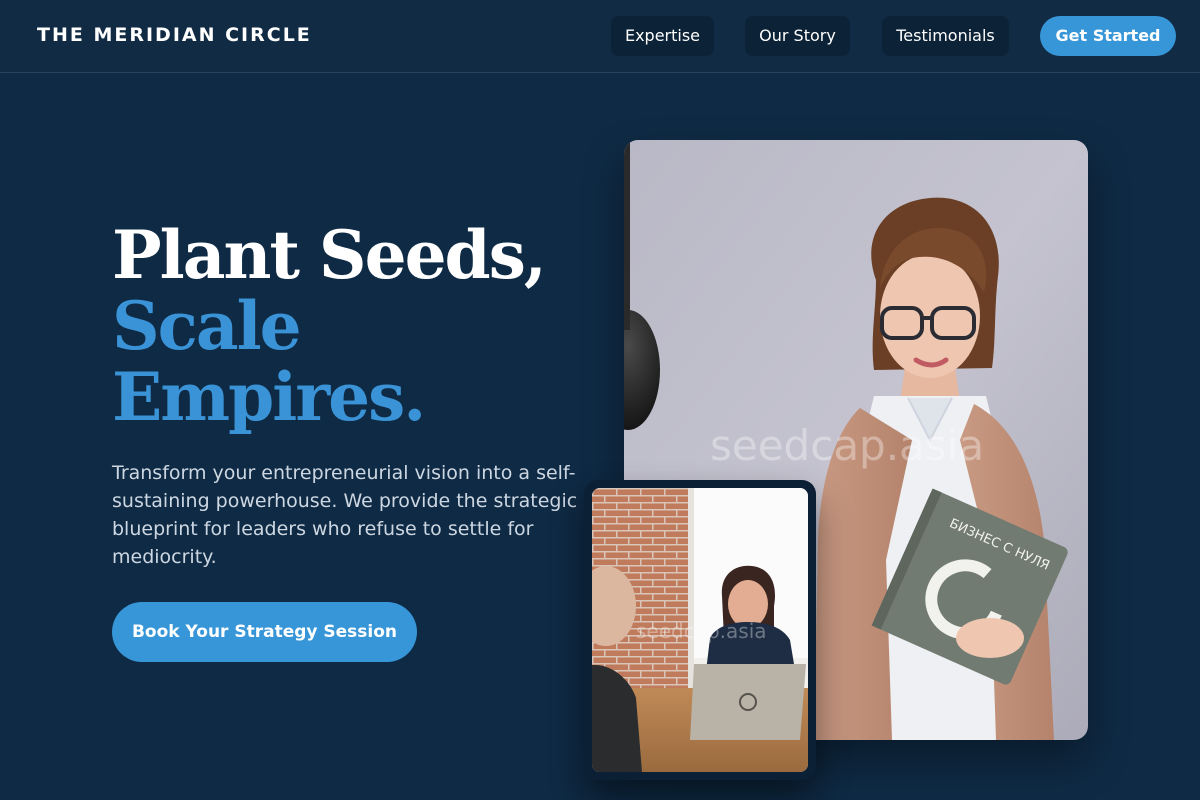 Image resolution: width=1200 pixels, height=800 pixels. Describe the element at coordinates (269, 397) in the screenshot. I see `headline-line-3: Empires.` at that location.